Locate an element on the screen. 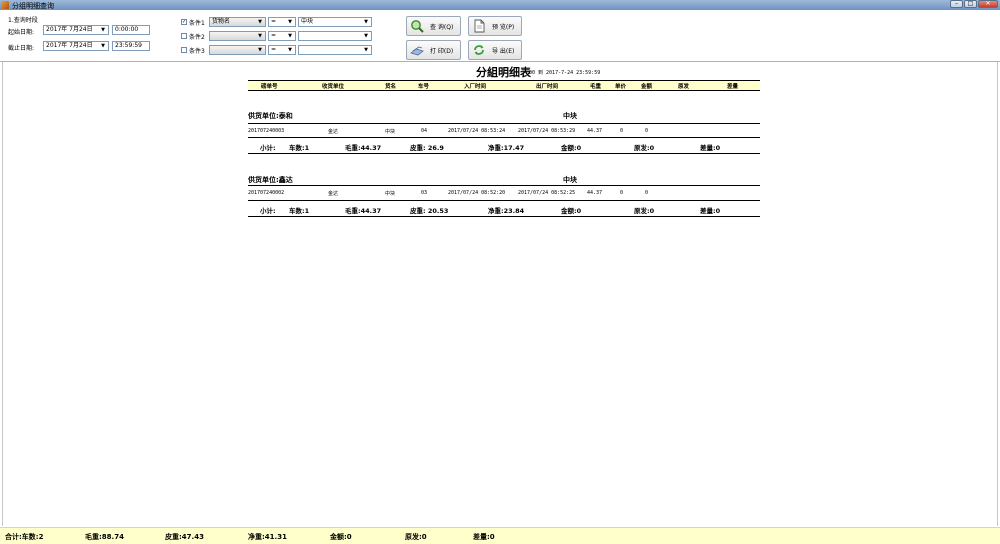  total-amount: 金额:0 is located at coordinates (341, 537).